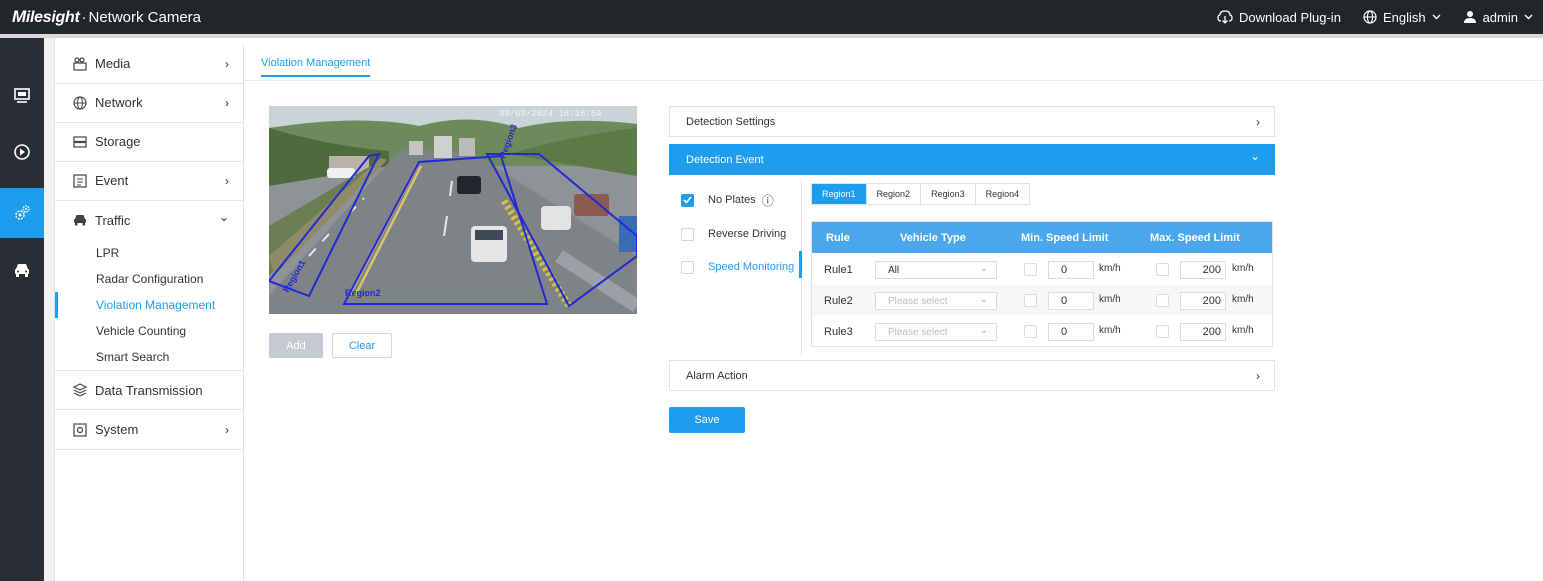 The image size is (1543, 581). What do you see at coordinates (22, 309) in the screenshot?
I see `icon-rail` at bounding box center [22, 309].